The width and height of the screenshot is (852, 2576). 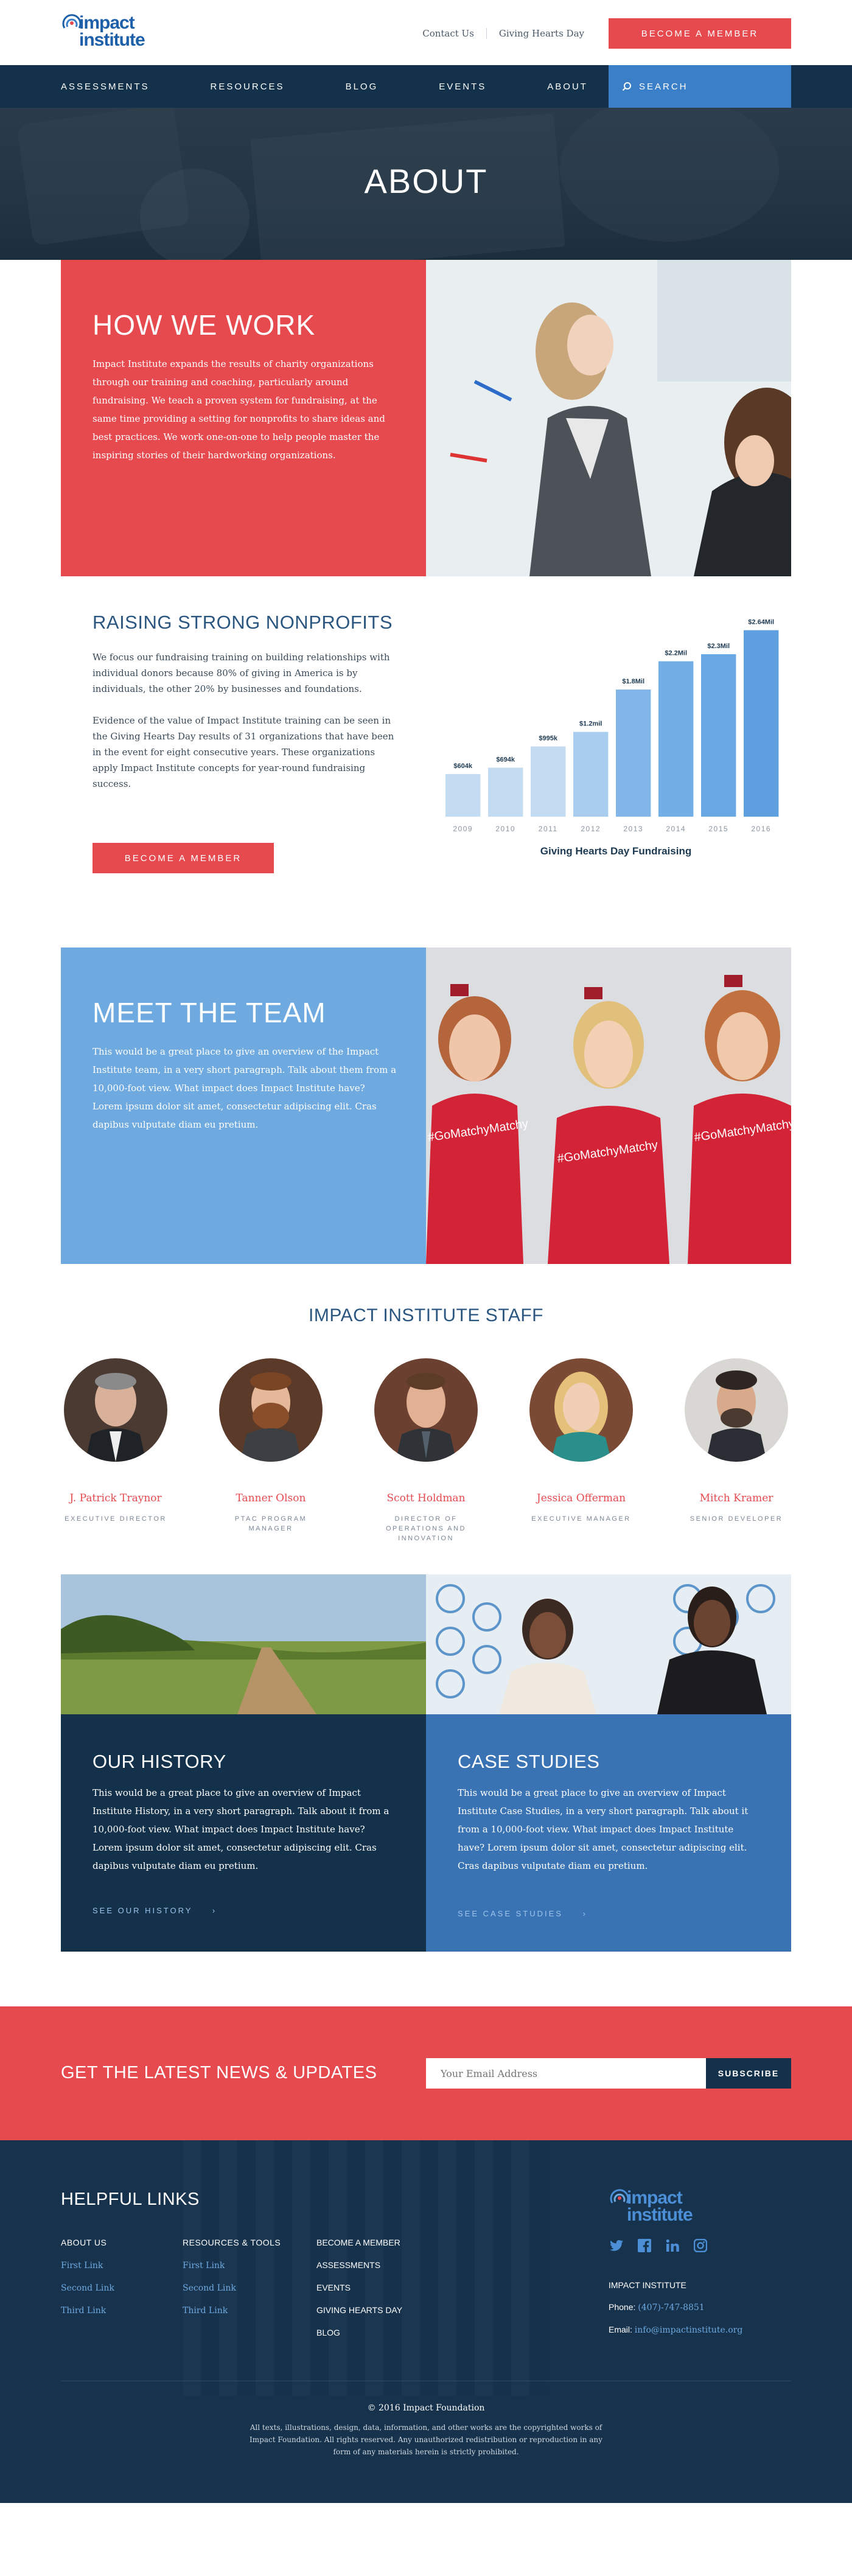 What do you see at coordinates (426, 2408) in the screenshot?
I see `copyright: © 2016 Impact Foundation` at bounding box center [426, 2408].